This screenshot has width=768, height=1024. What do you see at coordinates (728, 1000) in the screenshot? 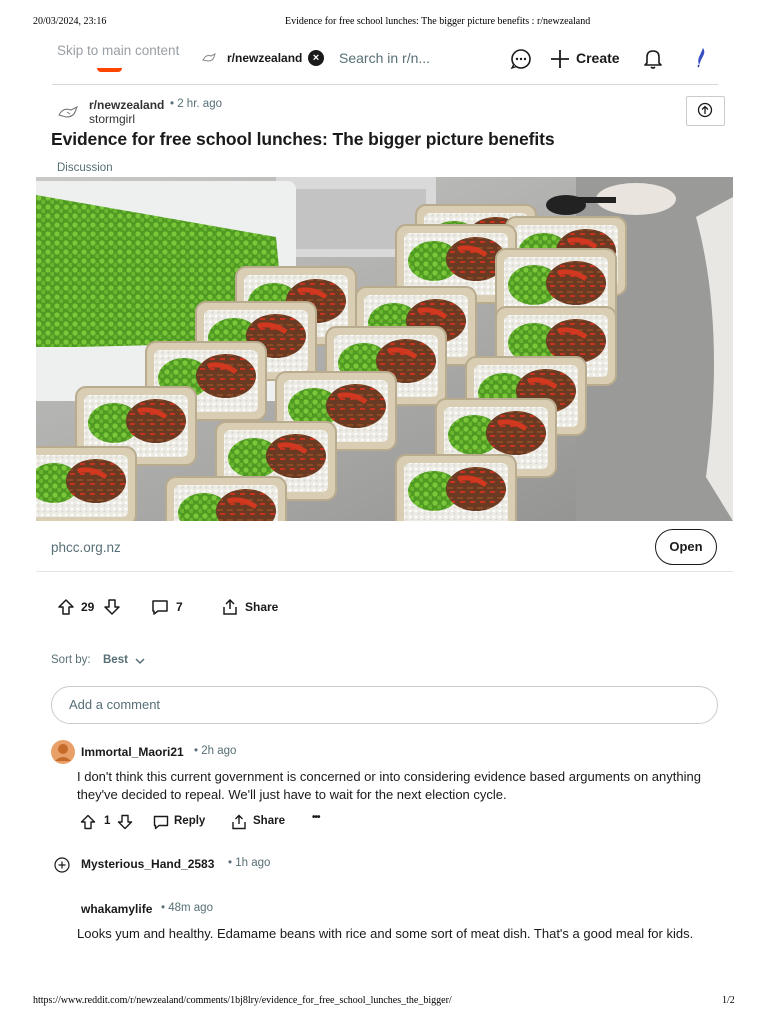
I see `print-page-number: 1/2` at bounding box center [728, 1000].